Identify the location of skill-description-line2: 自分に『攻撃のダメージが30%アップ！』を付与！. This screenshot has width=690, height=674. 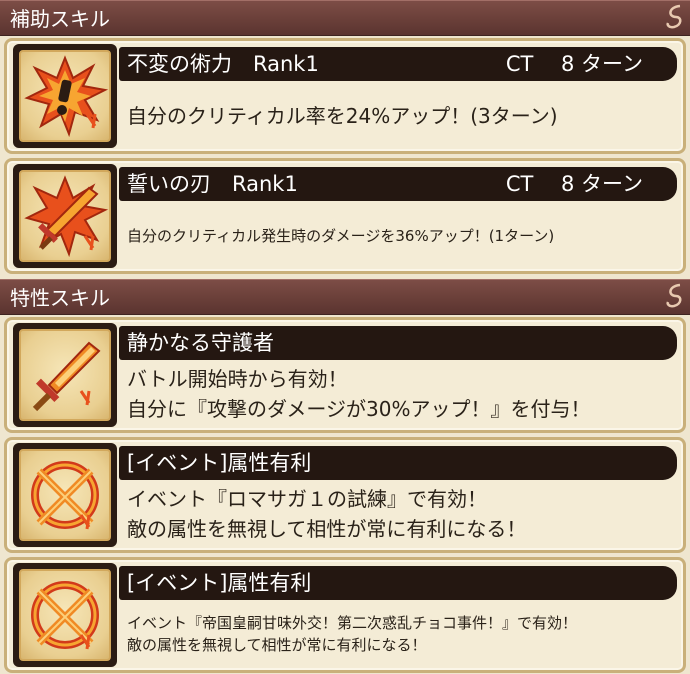
(359, 409).